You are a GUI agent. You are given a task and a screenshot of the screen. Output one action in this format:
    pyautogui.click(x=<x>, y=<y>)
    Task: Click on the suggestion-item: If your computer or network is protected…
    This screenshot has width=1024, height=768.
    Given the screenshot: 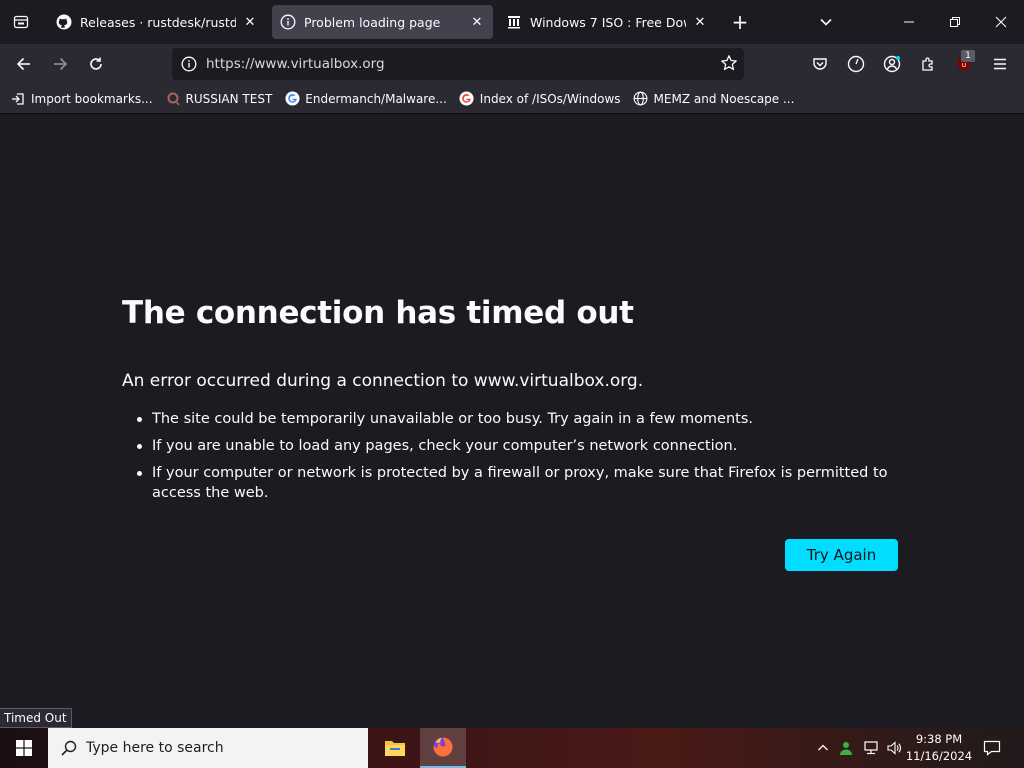 What is the action you would take?
    pyautogui.click(x=519, y=483)
    